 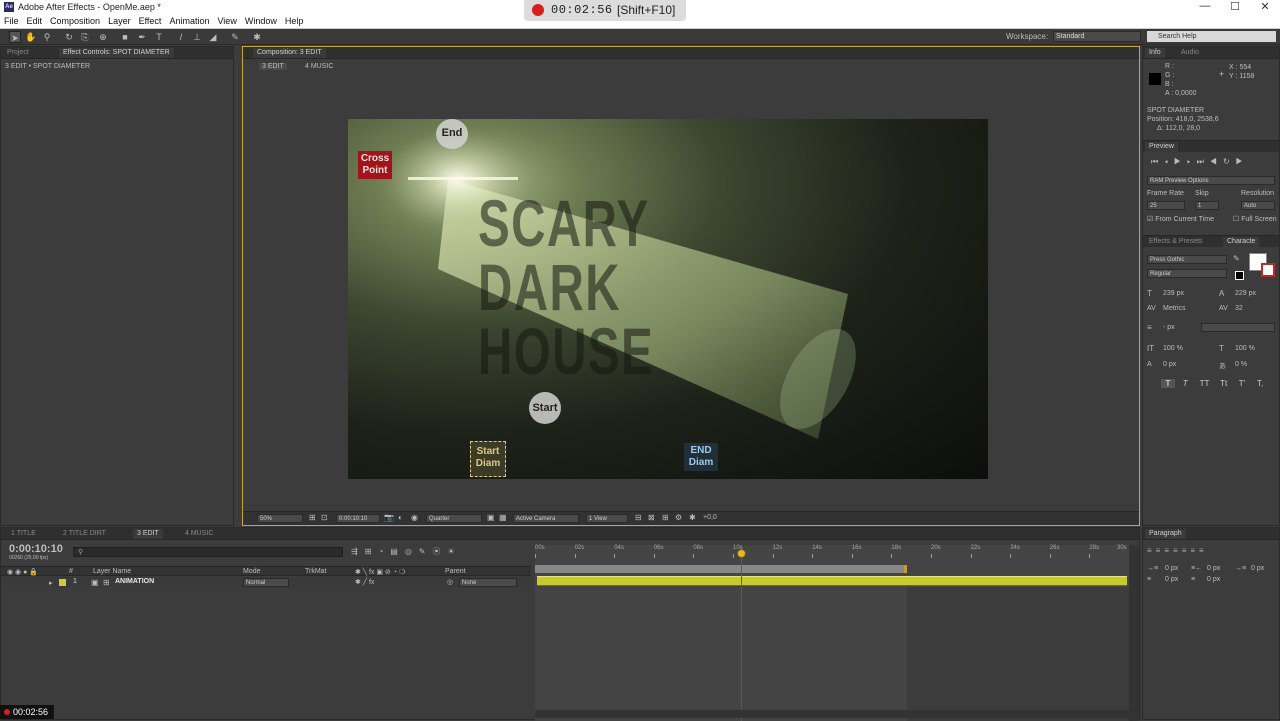 What do you see at coordinates (18, 53) in the screenshot?
I see `tab-project: Project` at bounding box center [18, 53].